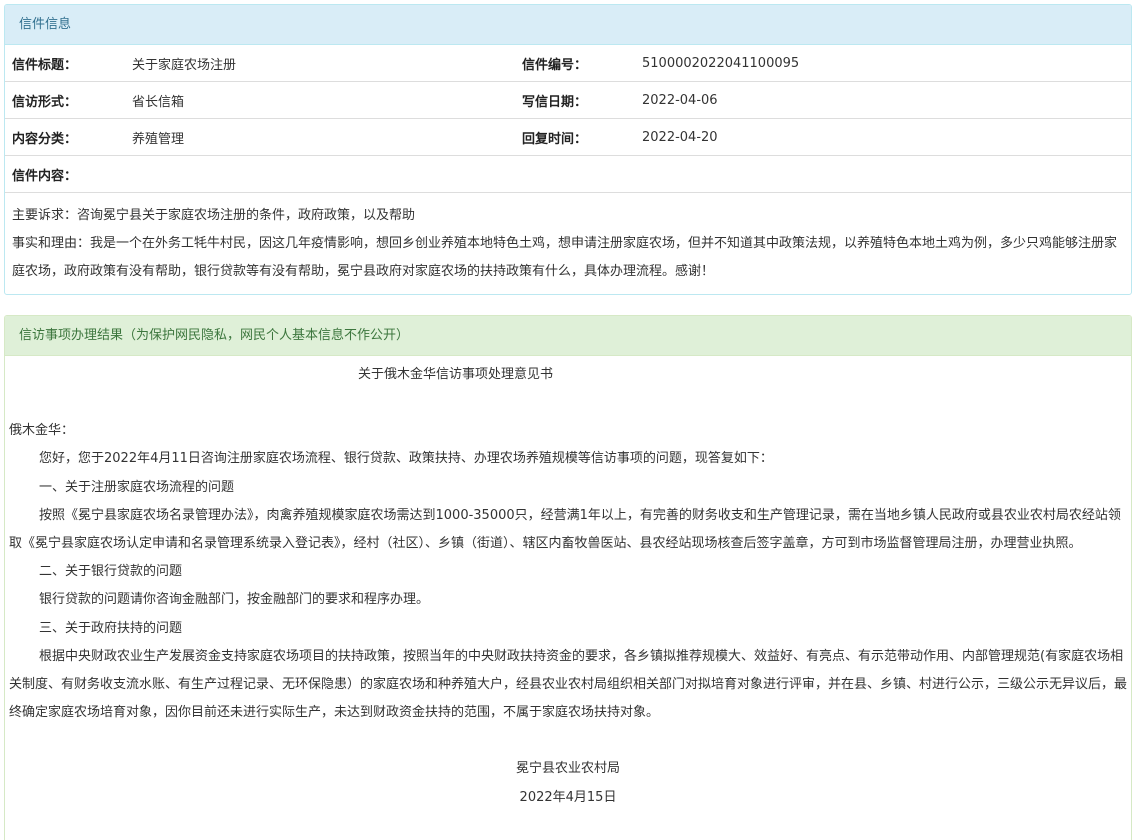  I want to click on reply-doc-title: 关于俄木金华信访事项处理意见书, so click(455, 374).